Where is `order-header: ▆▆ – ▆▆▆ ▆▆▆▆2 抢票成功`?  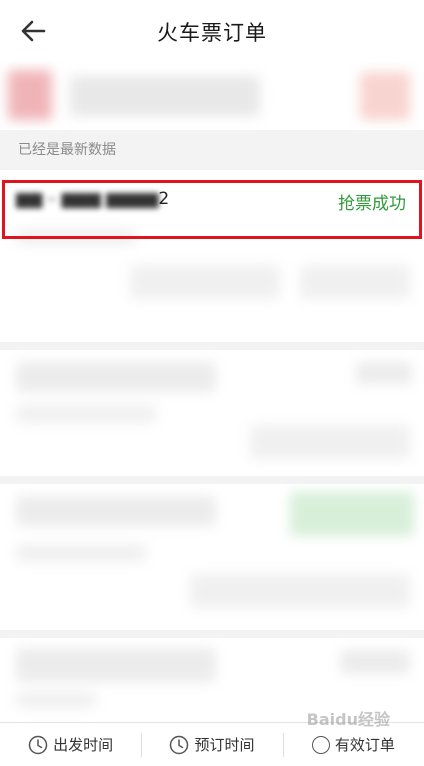
order-header: ▆▆ – ▆▆▆ ▆▆▆▆2 抢票成功 is located at coordinates (212, 200).